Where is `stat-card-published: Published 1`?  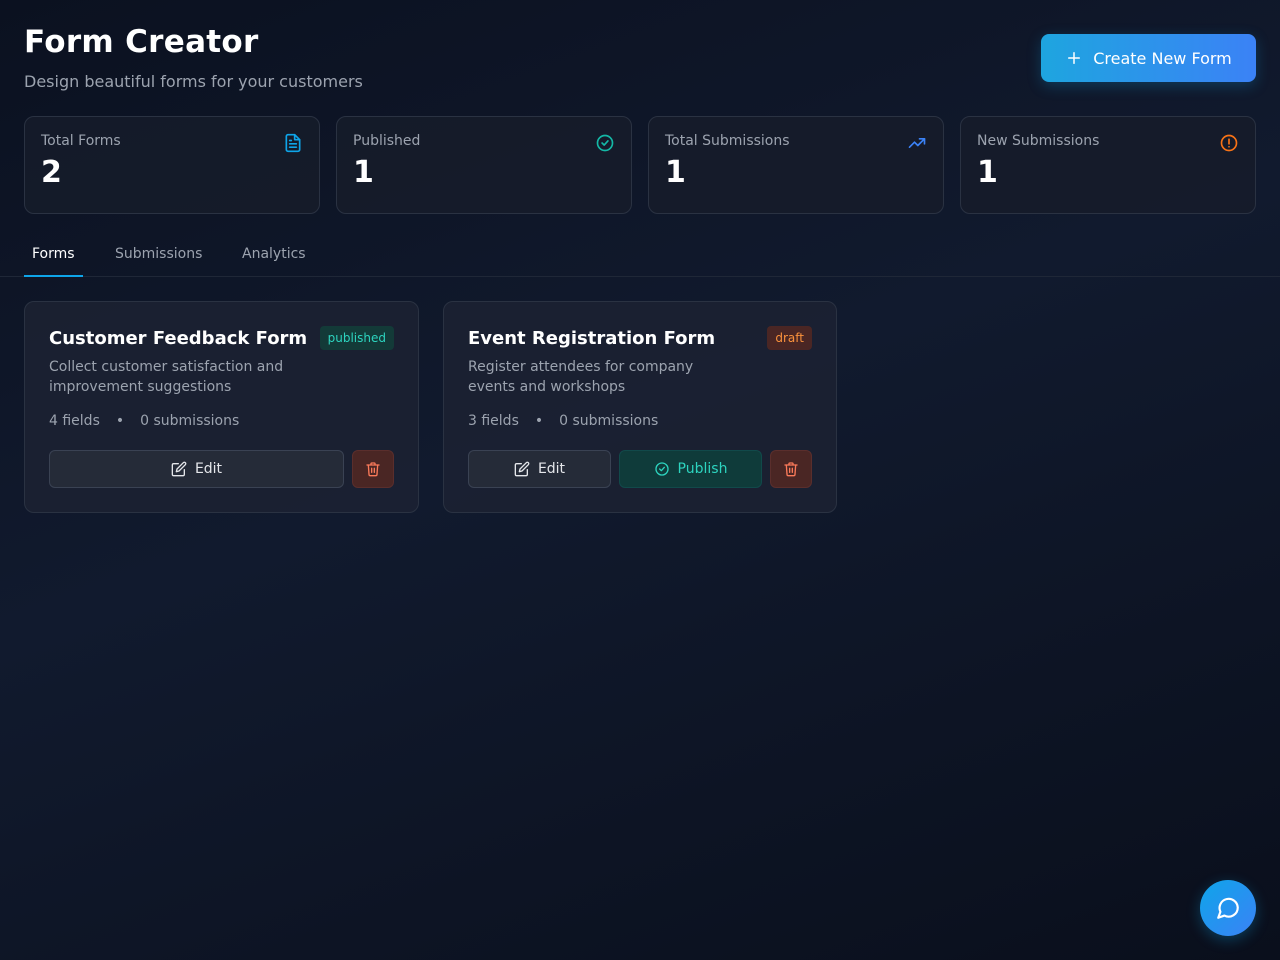 stat-card-published: Published 1 is located at coordinates (484, 165).